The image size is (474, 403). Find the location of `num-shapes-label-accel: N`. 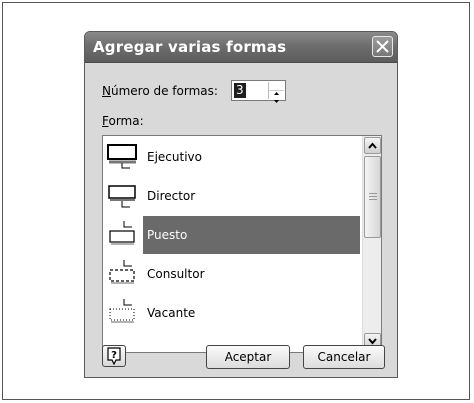

num-shapes-label-accel: N is located at coordinates (106, 91).